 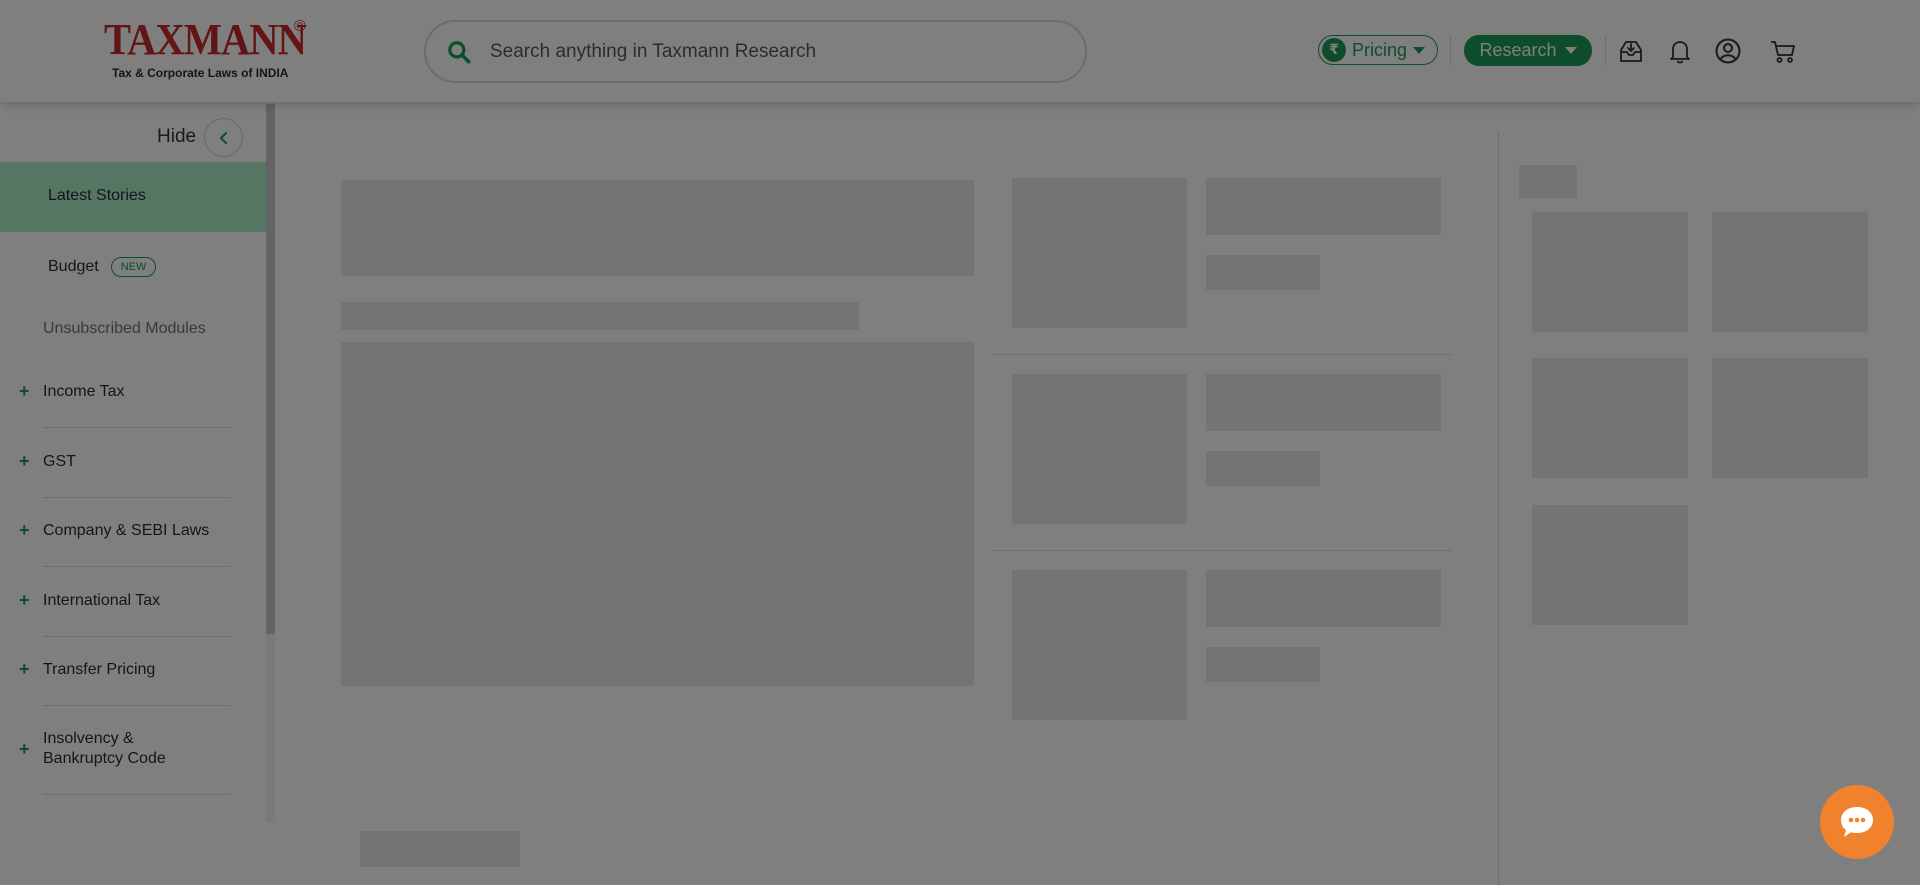 What do you see at coordinates (102, 600) in the screenshot?
I see `module-label: International Tax` at bounding box center [102, 600].